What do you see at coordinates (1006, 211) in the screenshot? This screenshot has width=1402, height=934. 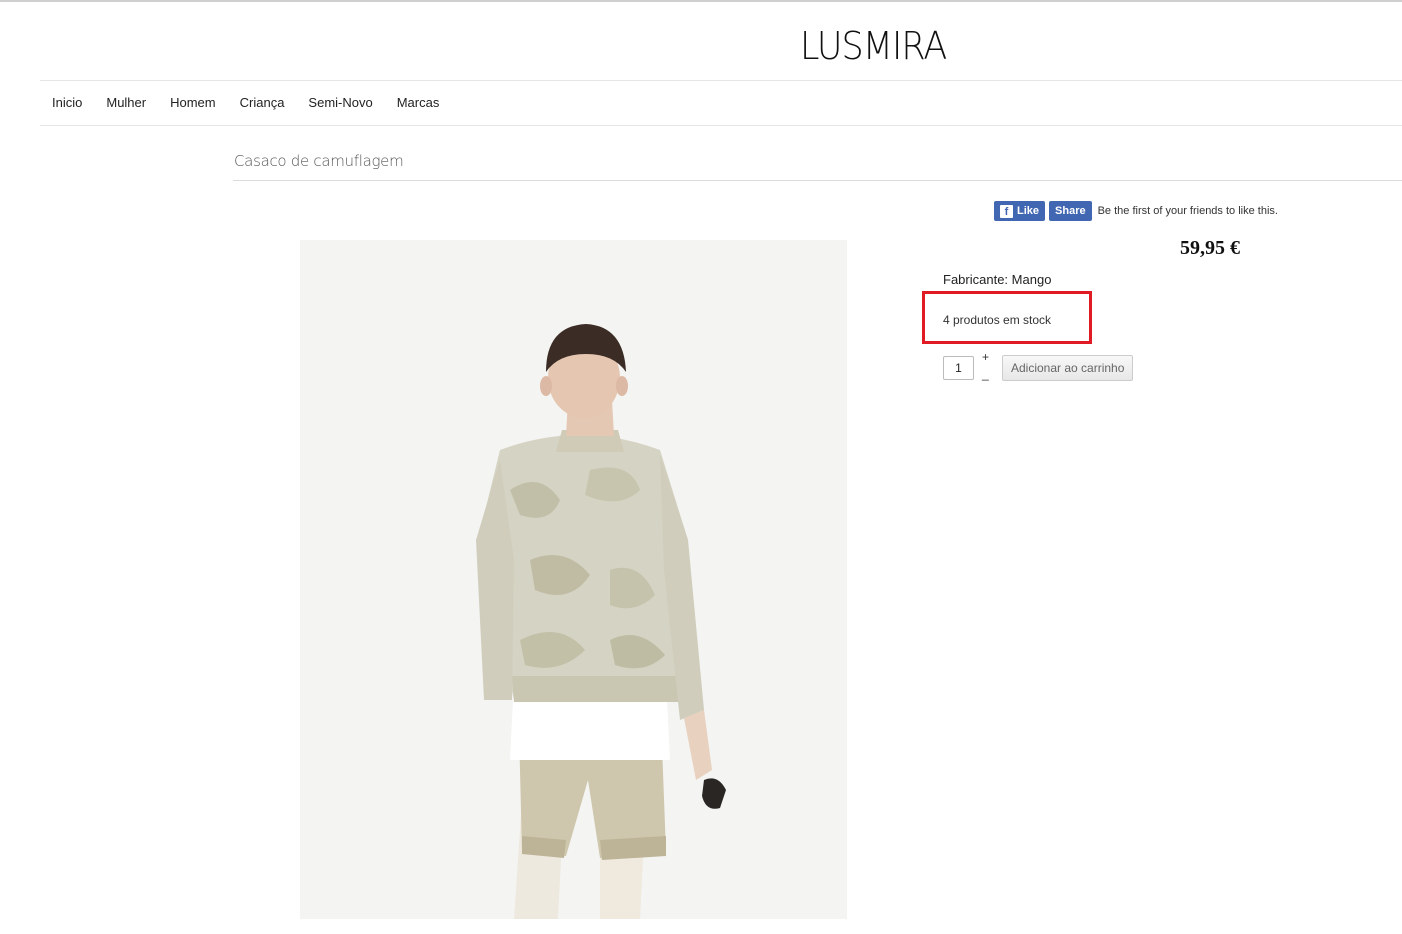 I see `facebook-icon: f` at bounding box center [1006, 211].